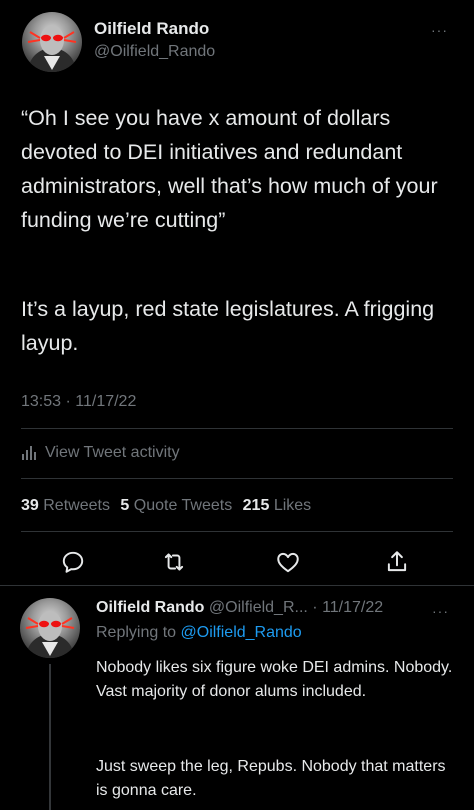 The height and width of the screenshot is (810, 474). I want to click on view-tweet-activity: View Tweet activity, so click(100, 453).